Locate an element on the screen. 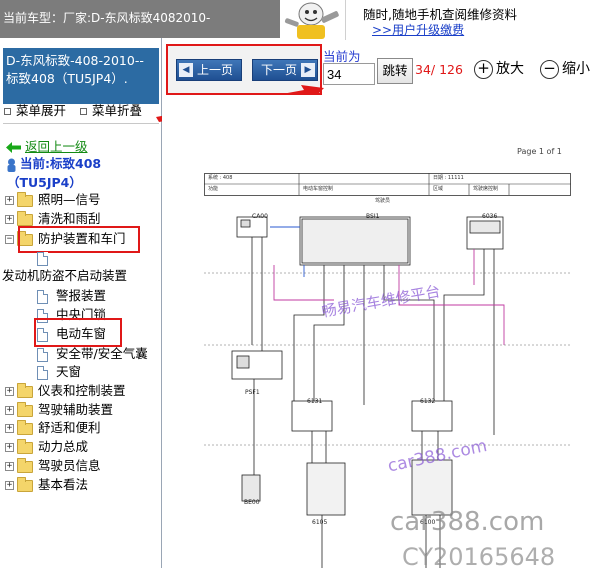 Image resolution: width=590 pixels, height=571 pixels. header-function-value: 电动车窗控制 is located at coordinates (318, 189).